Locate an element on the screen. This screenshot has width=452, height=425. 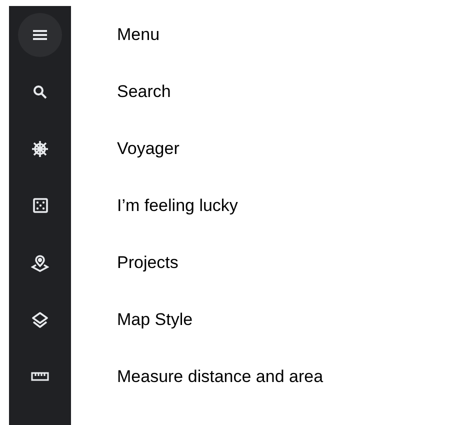
search-icon is located at coordinates (40, 91).